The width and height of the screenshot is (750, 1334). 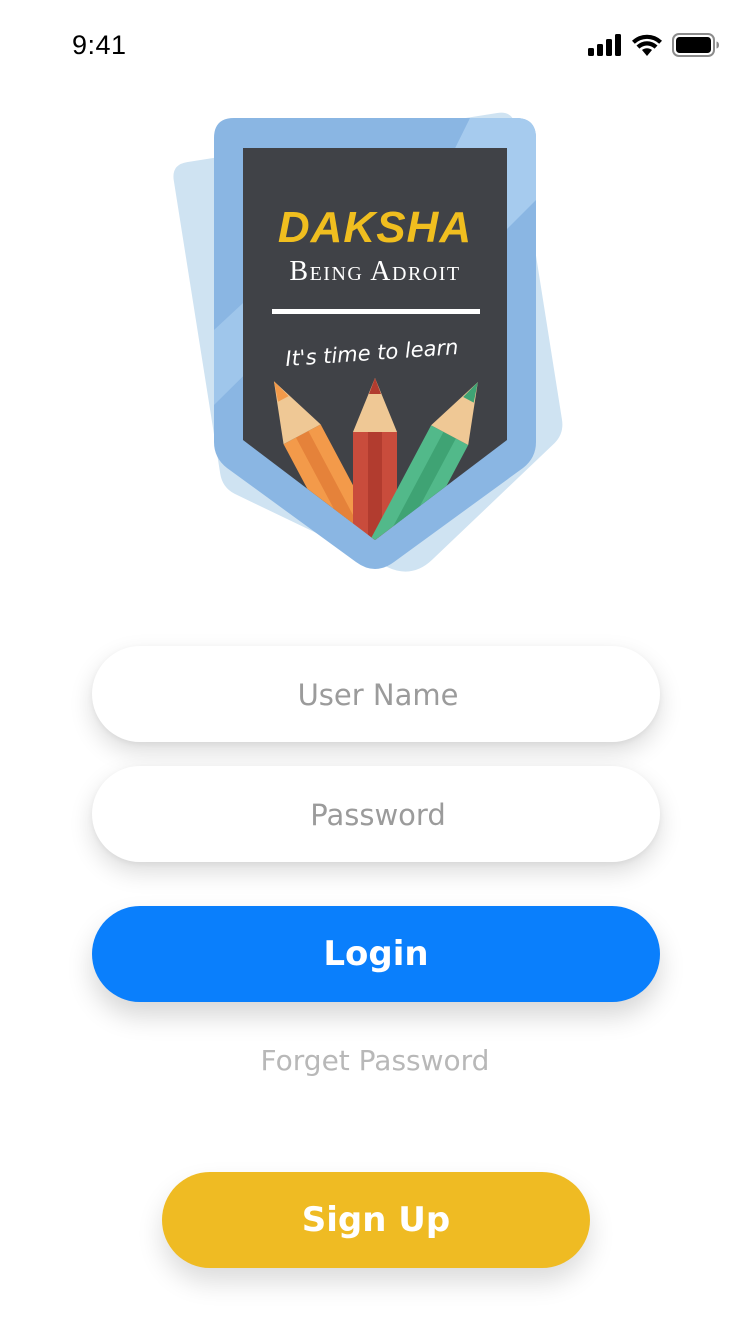 I want to click on login-button: Login, so click(x=376, y=954).